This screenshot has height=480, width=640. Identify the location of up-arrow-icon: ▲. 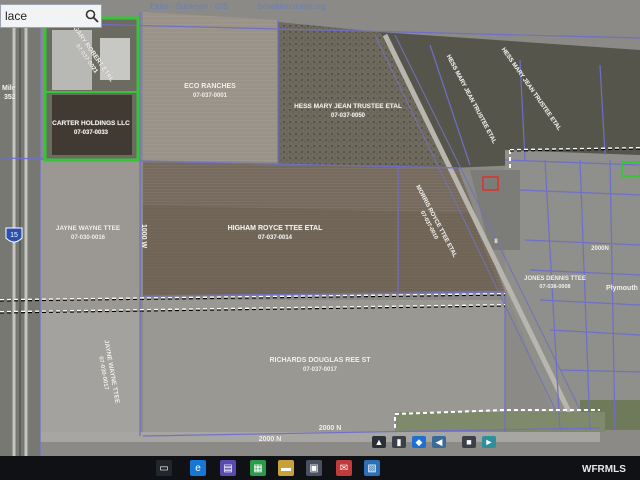
(379, 442).